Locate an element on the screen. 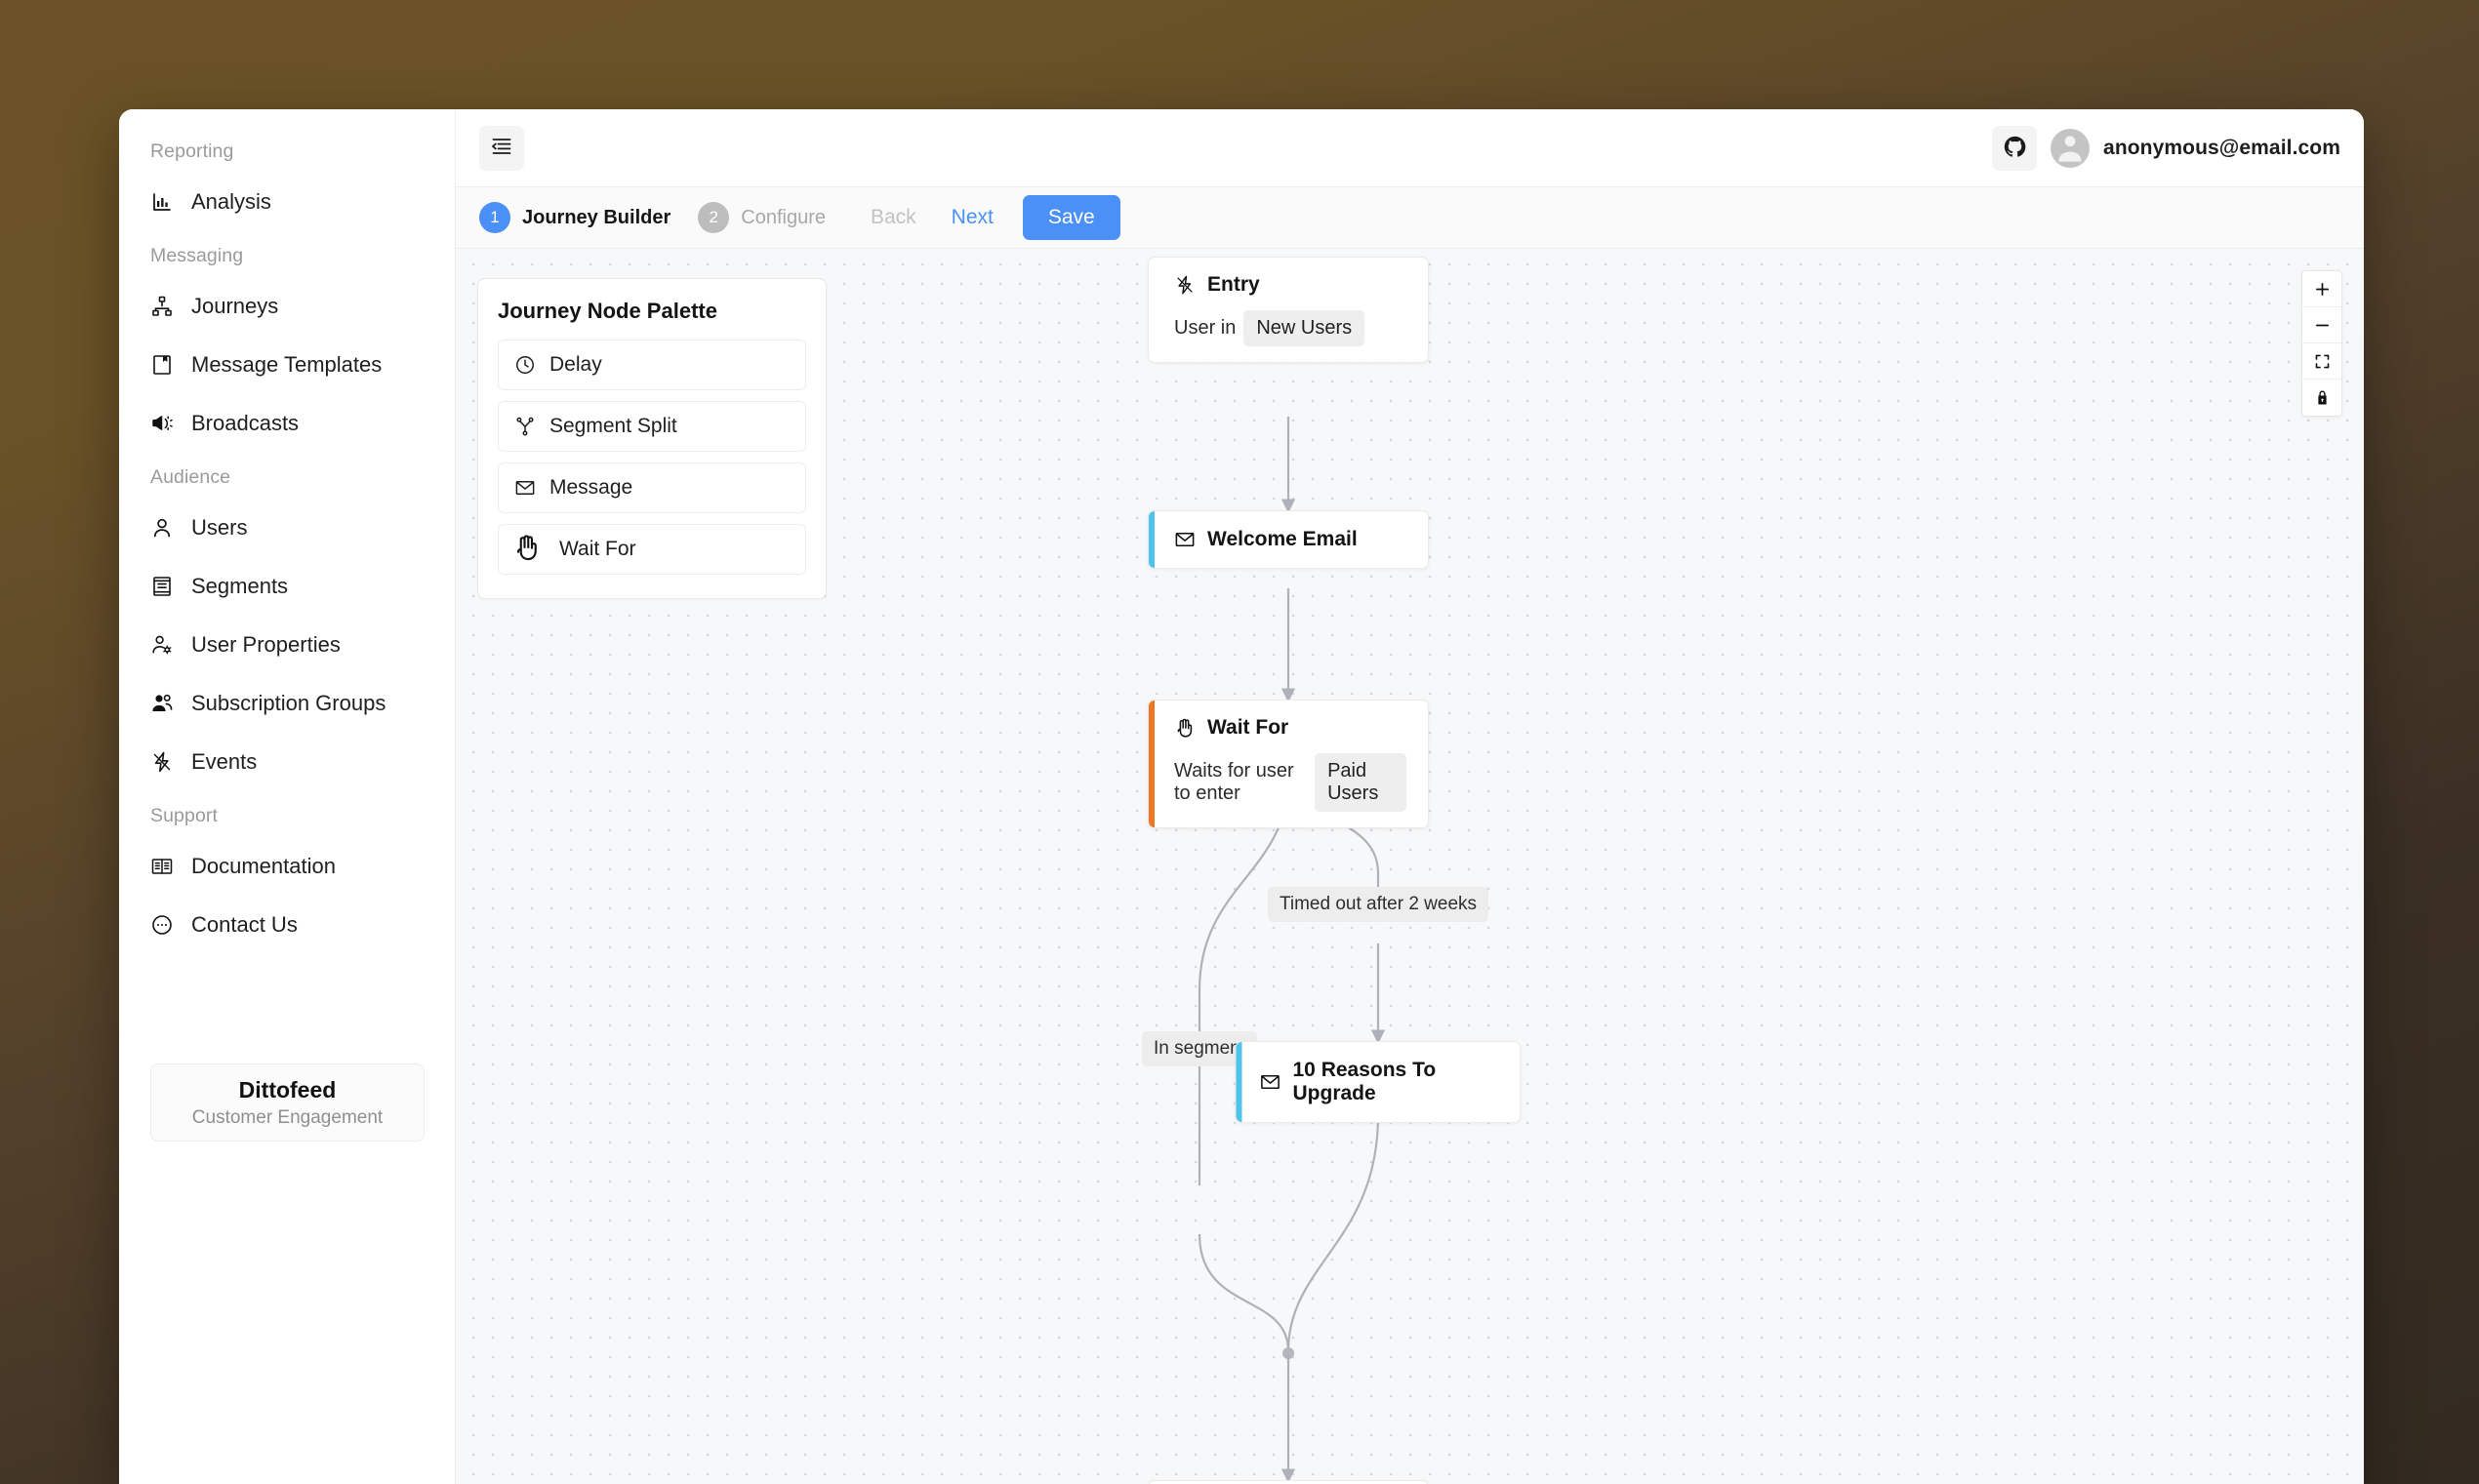 This screenshot has width=2479, height=1484. node-title-row: Wait For is located at coordinates (1290, 728).